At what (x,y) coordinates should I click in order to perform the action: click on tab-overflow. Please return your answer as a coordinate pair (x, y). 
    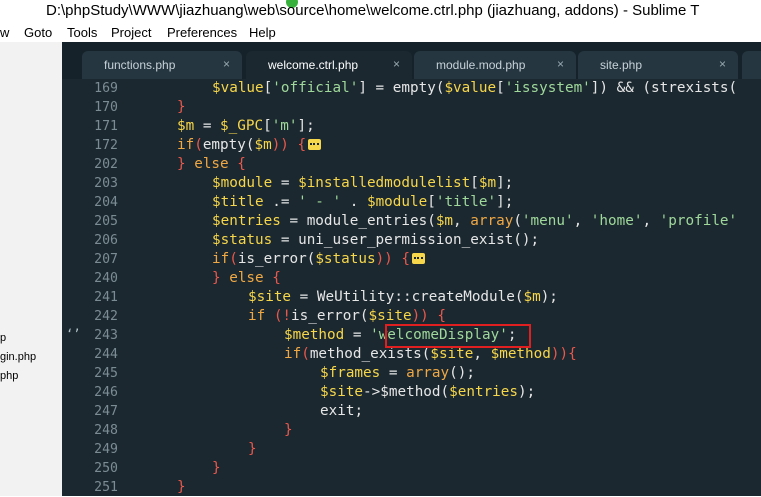
    Looking at the image, I should click on (751, 65).